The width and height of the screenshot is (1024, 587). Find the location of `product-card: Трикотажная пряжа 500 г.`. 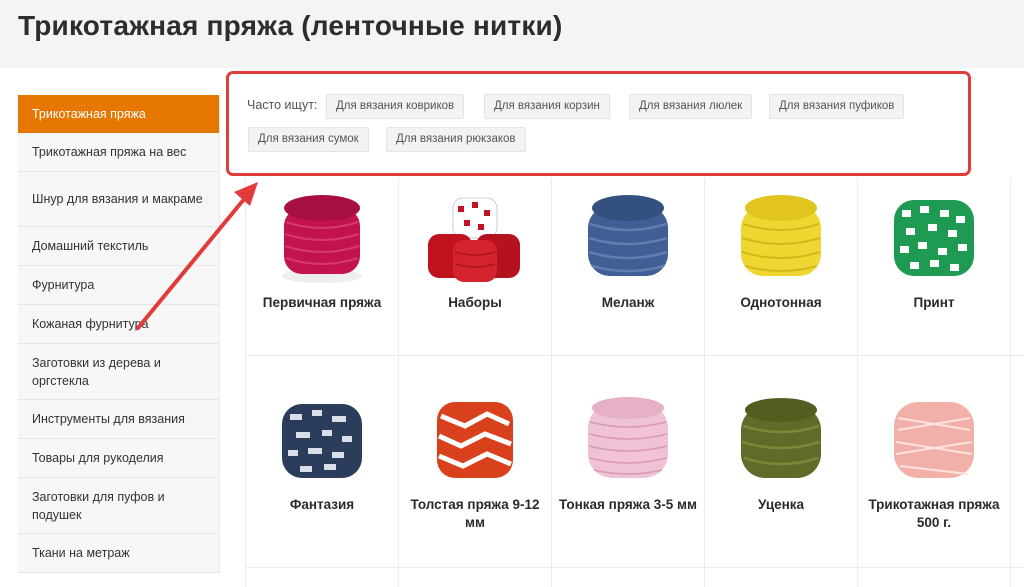

product-card: Трикотажная пряжа 500 г. is located at coordinates (934, 461).